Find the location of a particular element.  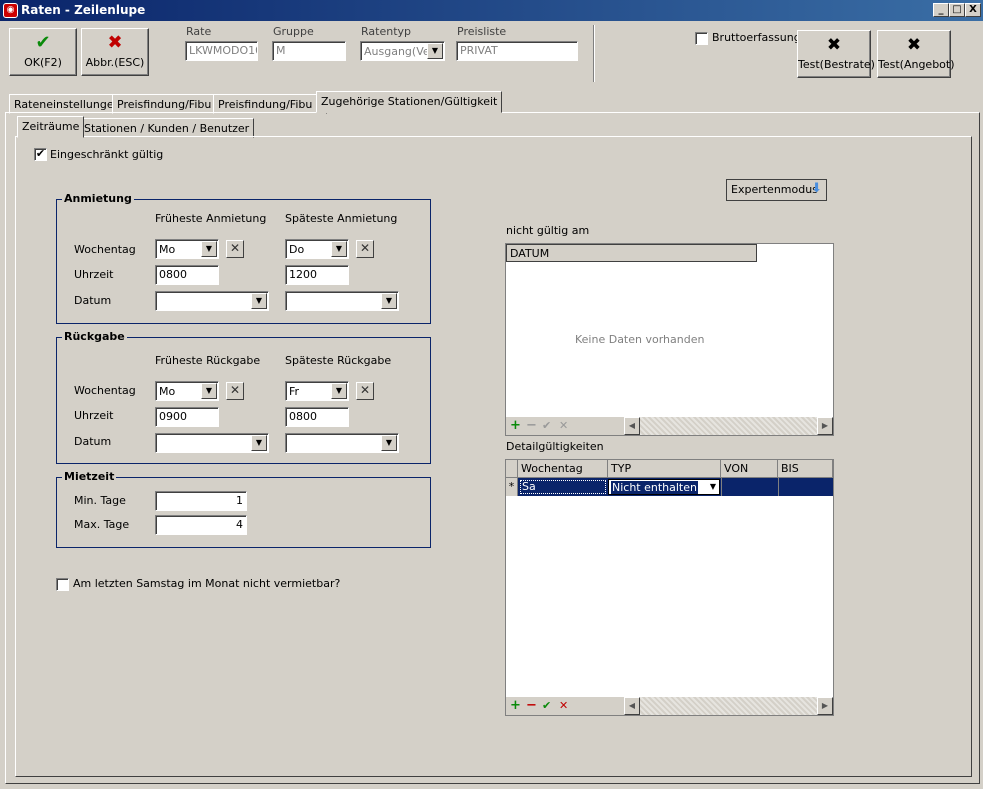

anmietung-frueh-datum-select: ▼ is located at coordinates (212, 301).